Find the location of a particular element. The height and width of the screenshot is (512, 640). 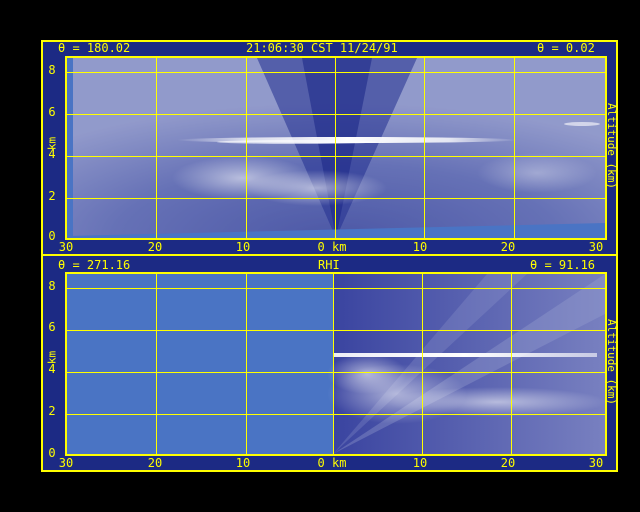

bottom-xtick-6: 30 is located at coordinates (596, 463).